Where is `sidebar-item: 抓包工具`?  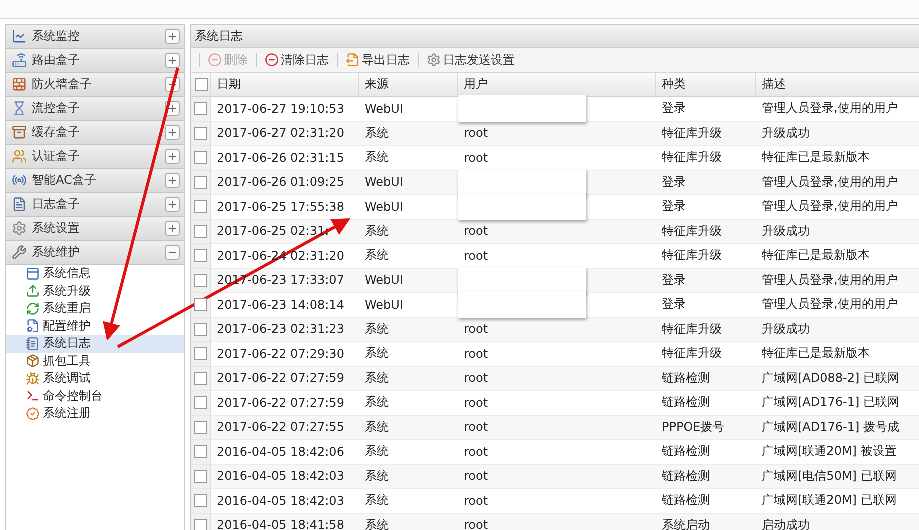 sidebar-item: 抓包工具 is located at coordinates (95, 361).